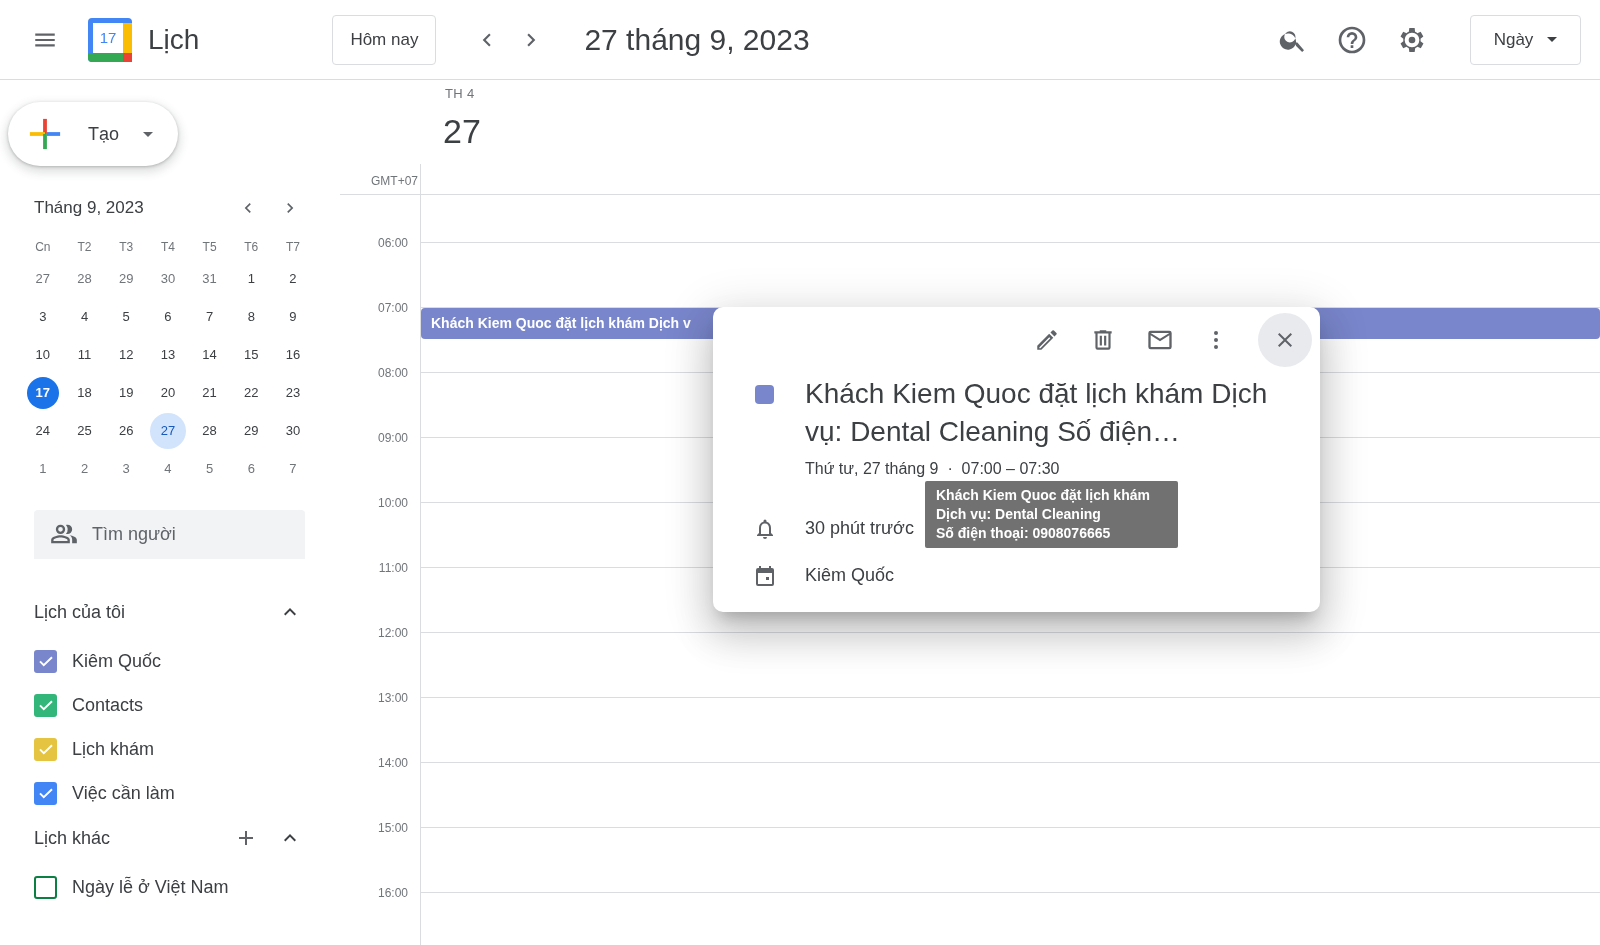  I want to click on calendar-icon, so click(765, 575).